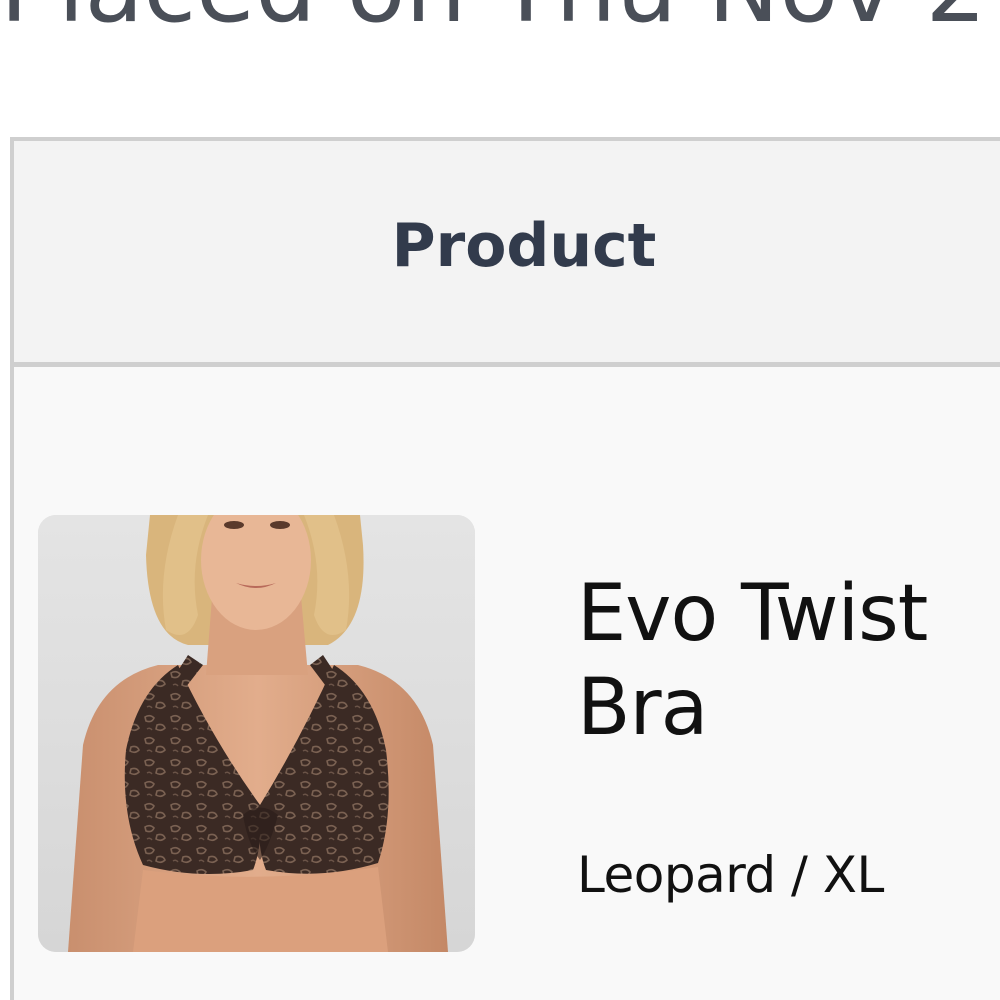  Describe the element at coordinates (730, 875) in the screenshot. I see `product-variant: Leopard / XL` at that location.